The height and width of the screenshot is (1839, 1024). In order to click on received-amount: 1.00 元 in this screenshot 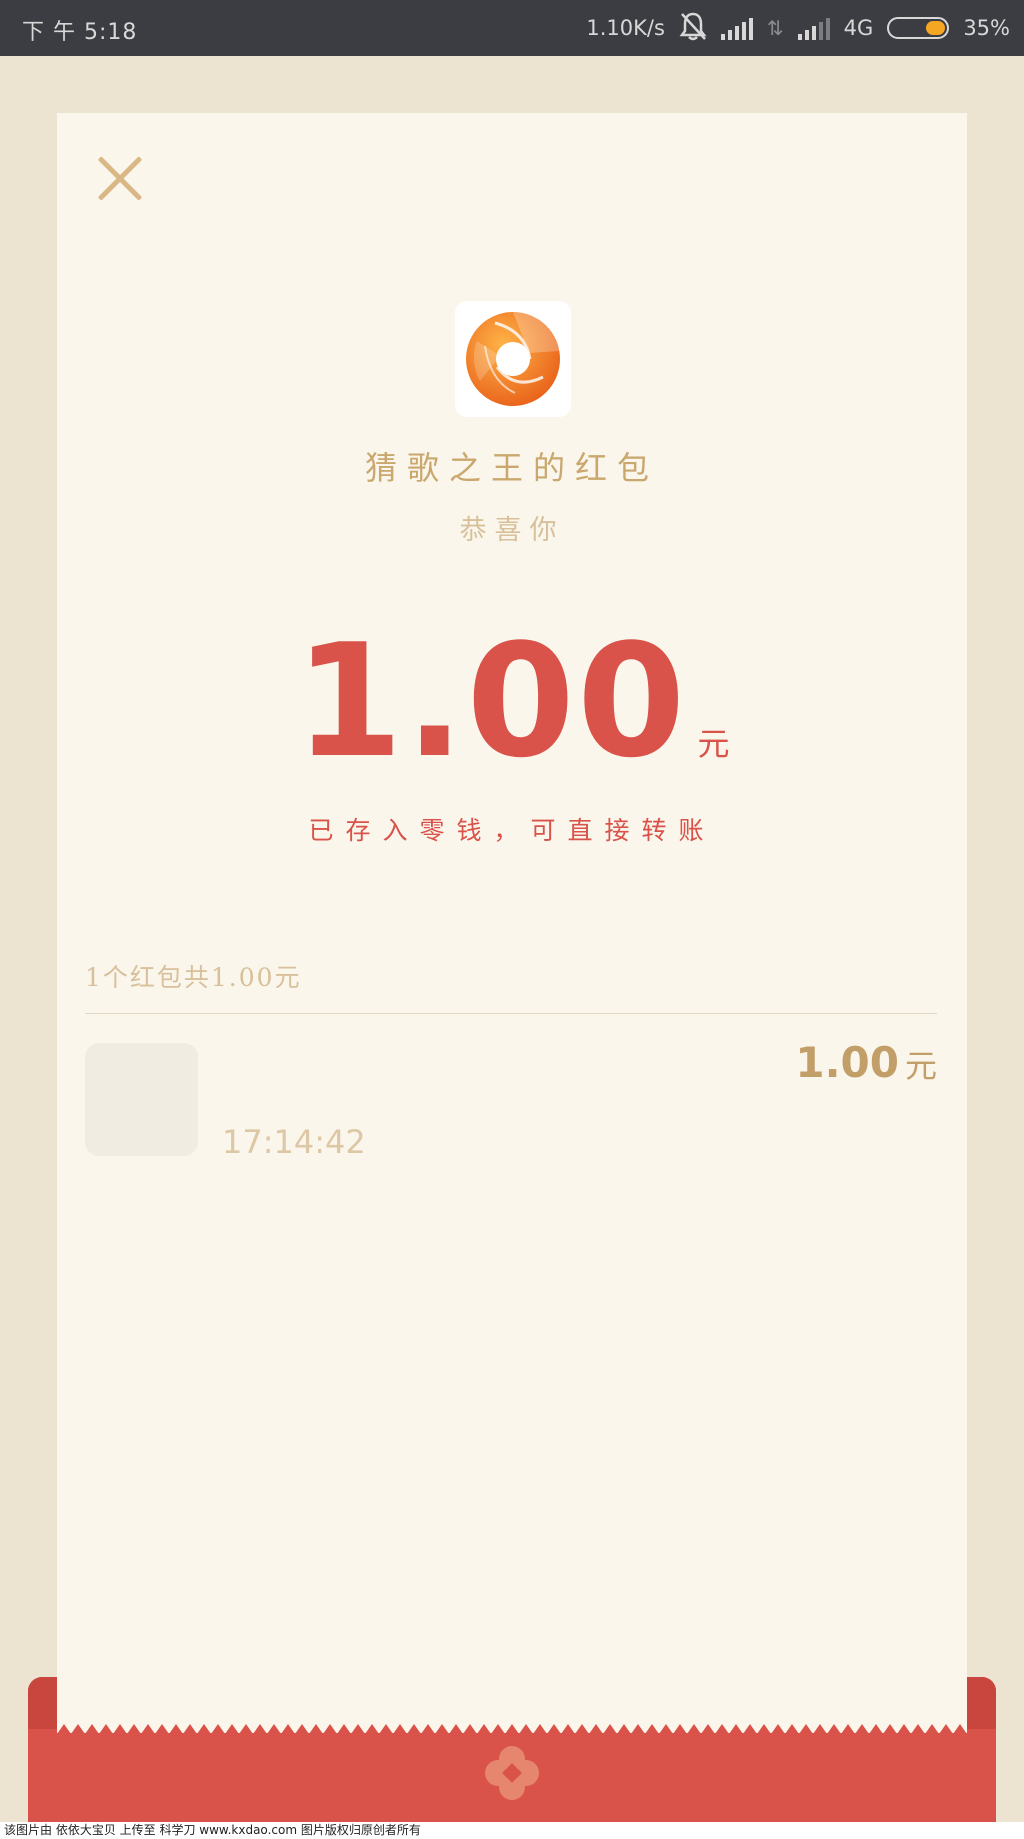, I will do `click(512, 701)`.